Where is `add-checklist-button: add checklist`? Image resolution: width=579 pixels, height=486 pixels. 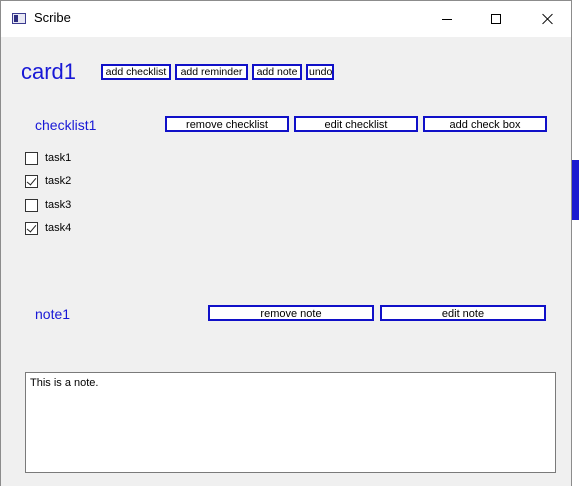 add-checklist-button: add checklist is located at coordinates (136, 72).